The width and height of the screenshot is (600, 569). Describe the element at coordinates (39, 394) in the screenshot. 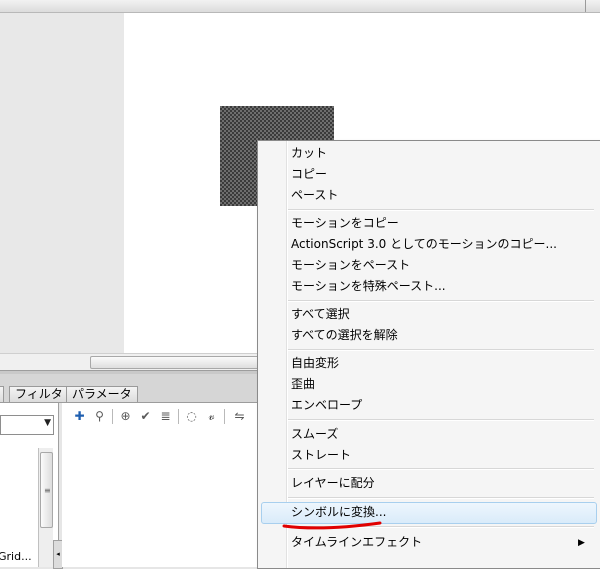

I see `tab-filters: フィルタ` at that location.